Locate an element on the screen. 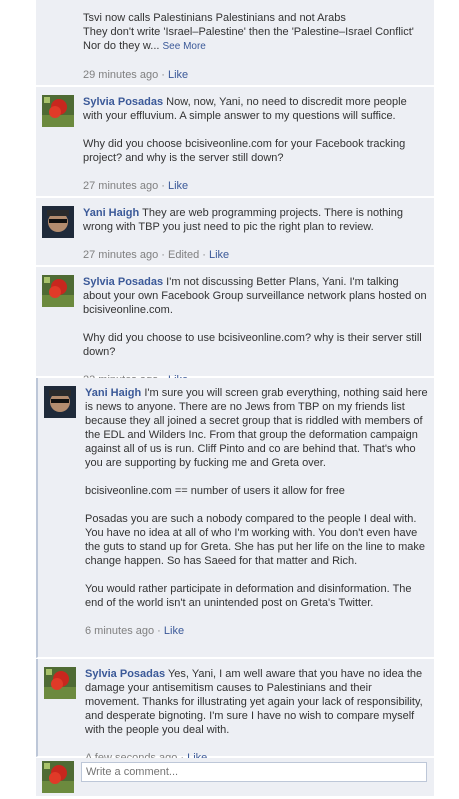  see-more-link: See More is located at coordinates (184, 46).